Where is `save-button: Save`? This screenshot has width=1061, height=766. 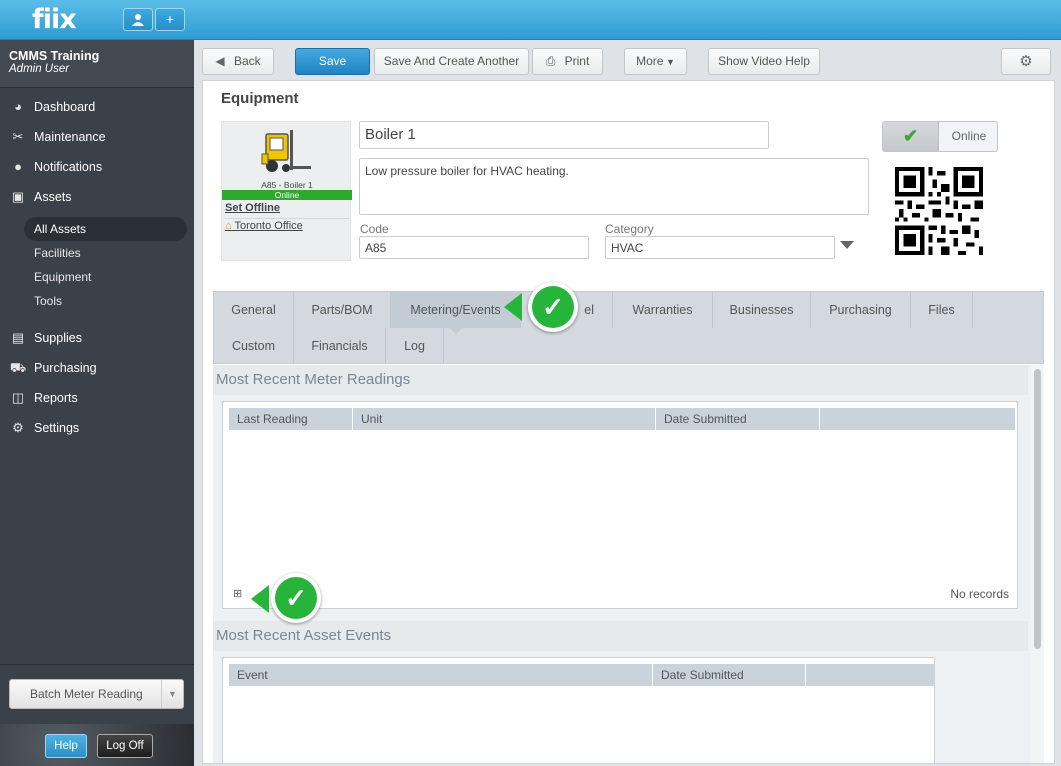 save-button: Save is located at coordinates (332, 61).